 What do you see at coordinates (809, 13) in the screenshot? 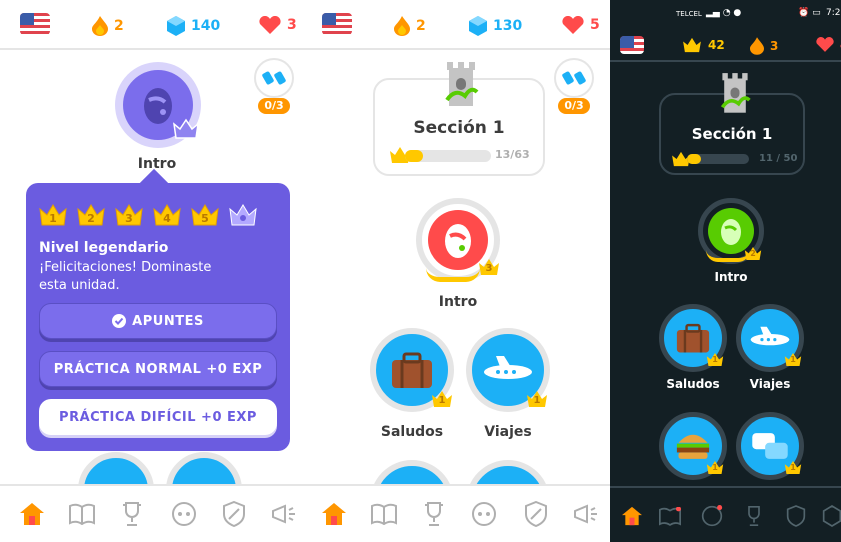
I see `battery-icons: ⏰ ▭` at bounding box center [809, 13].